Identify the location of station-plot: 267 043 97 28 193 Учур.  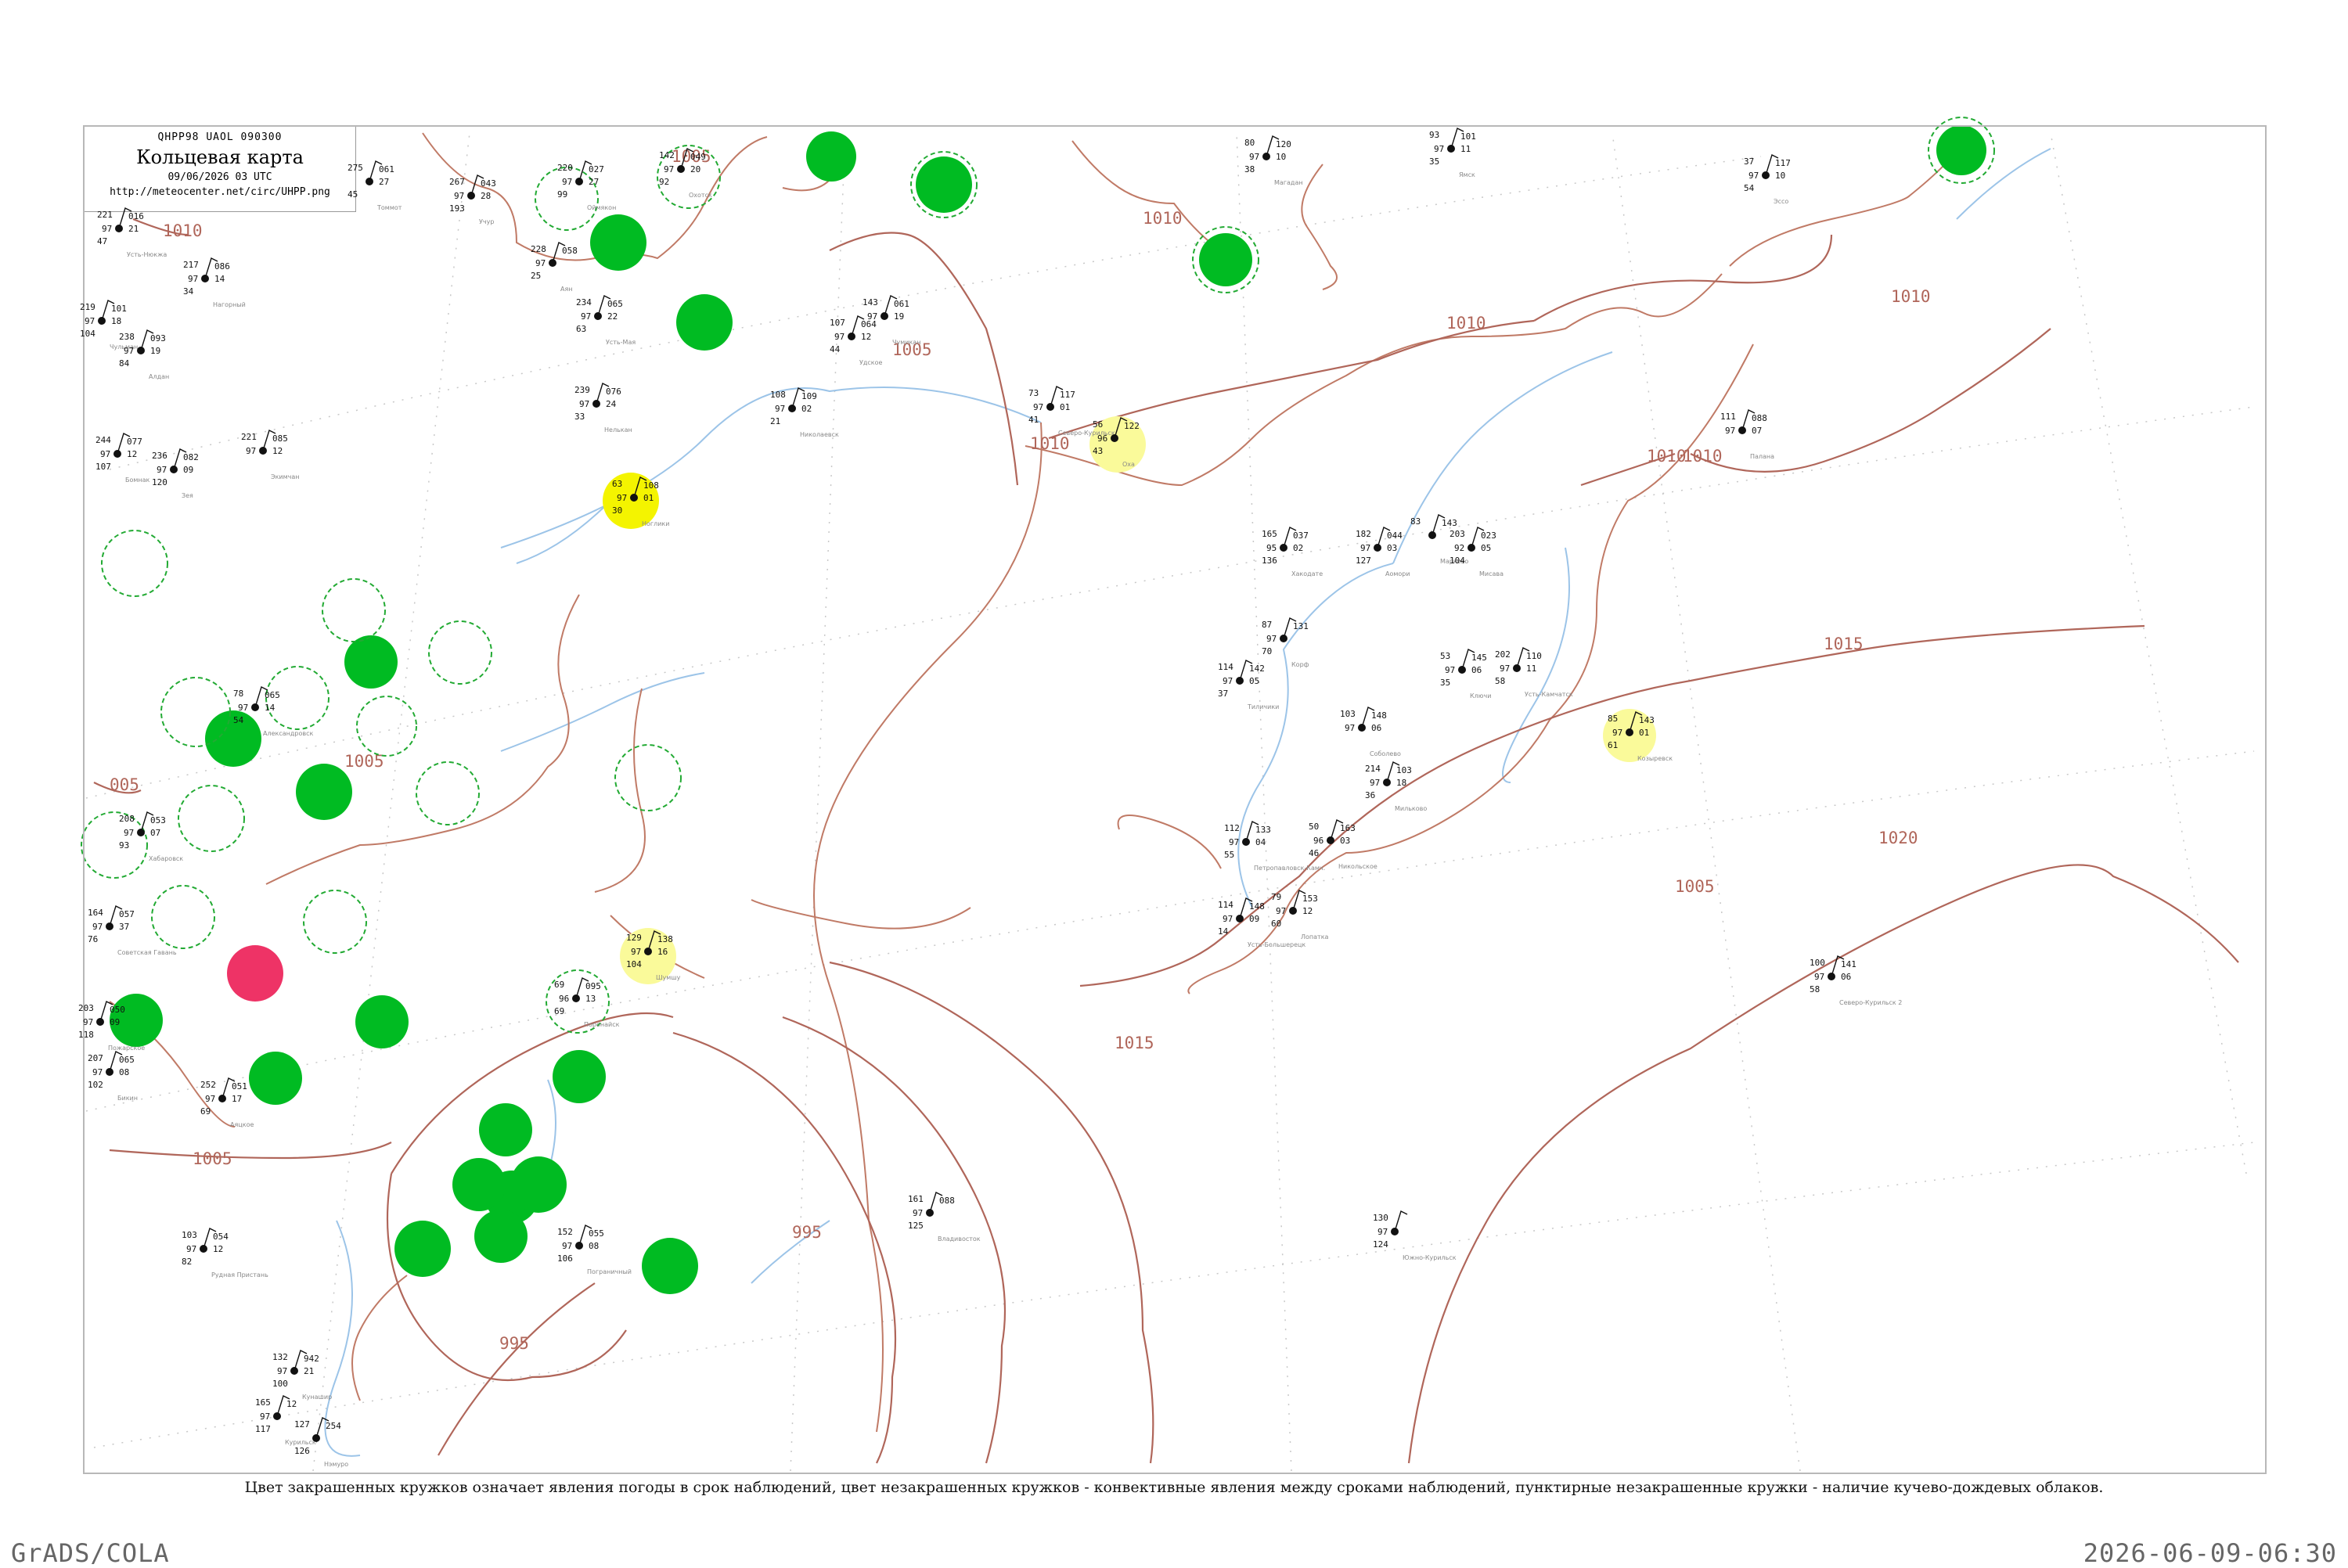
(472, 200).